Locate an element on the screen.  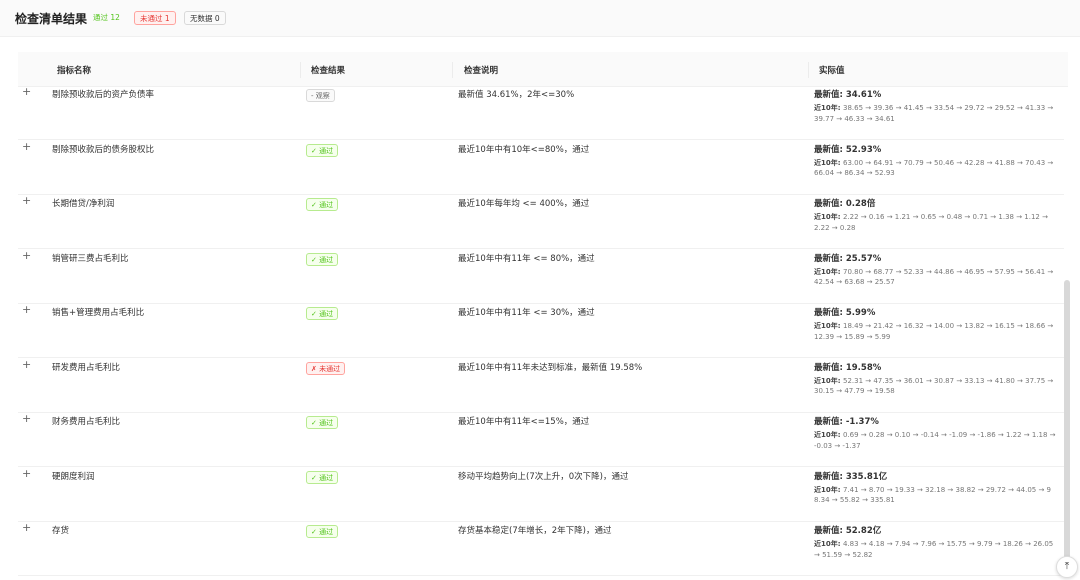
check-description: 移动平均趋势向上(7次上升，0次下降)，通过 is located at coordinates (543, 476).